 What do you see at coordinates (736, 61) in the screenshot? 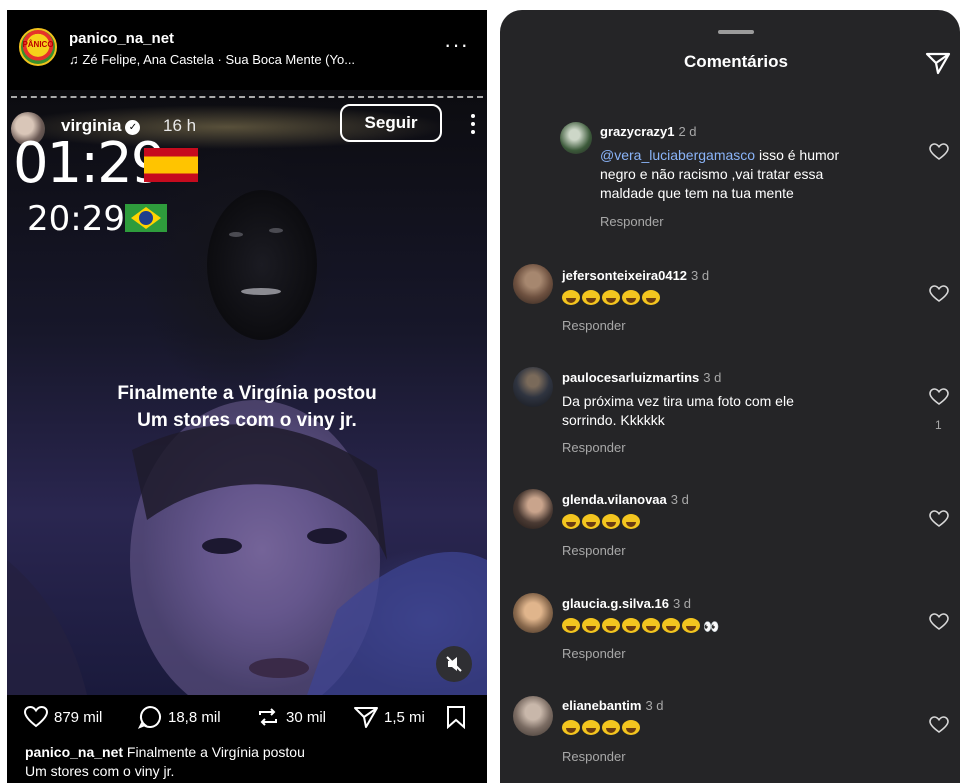
I see `comments-title: Comentários` at bounding box center [736, 61].